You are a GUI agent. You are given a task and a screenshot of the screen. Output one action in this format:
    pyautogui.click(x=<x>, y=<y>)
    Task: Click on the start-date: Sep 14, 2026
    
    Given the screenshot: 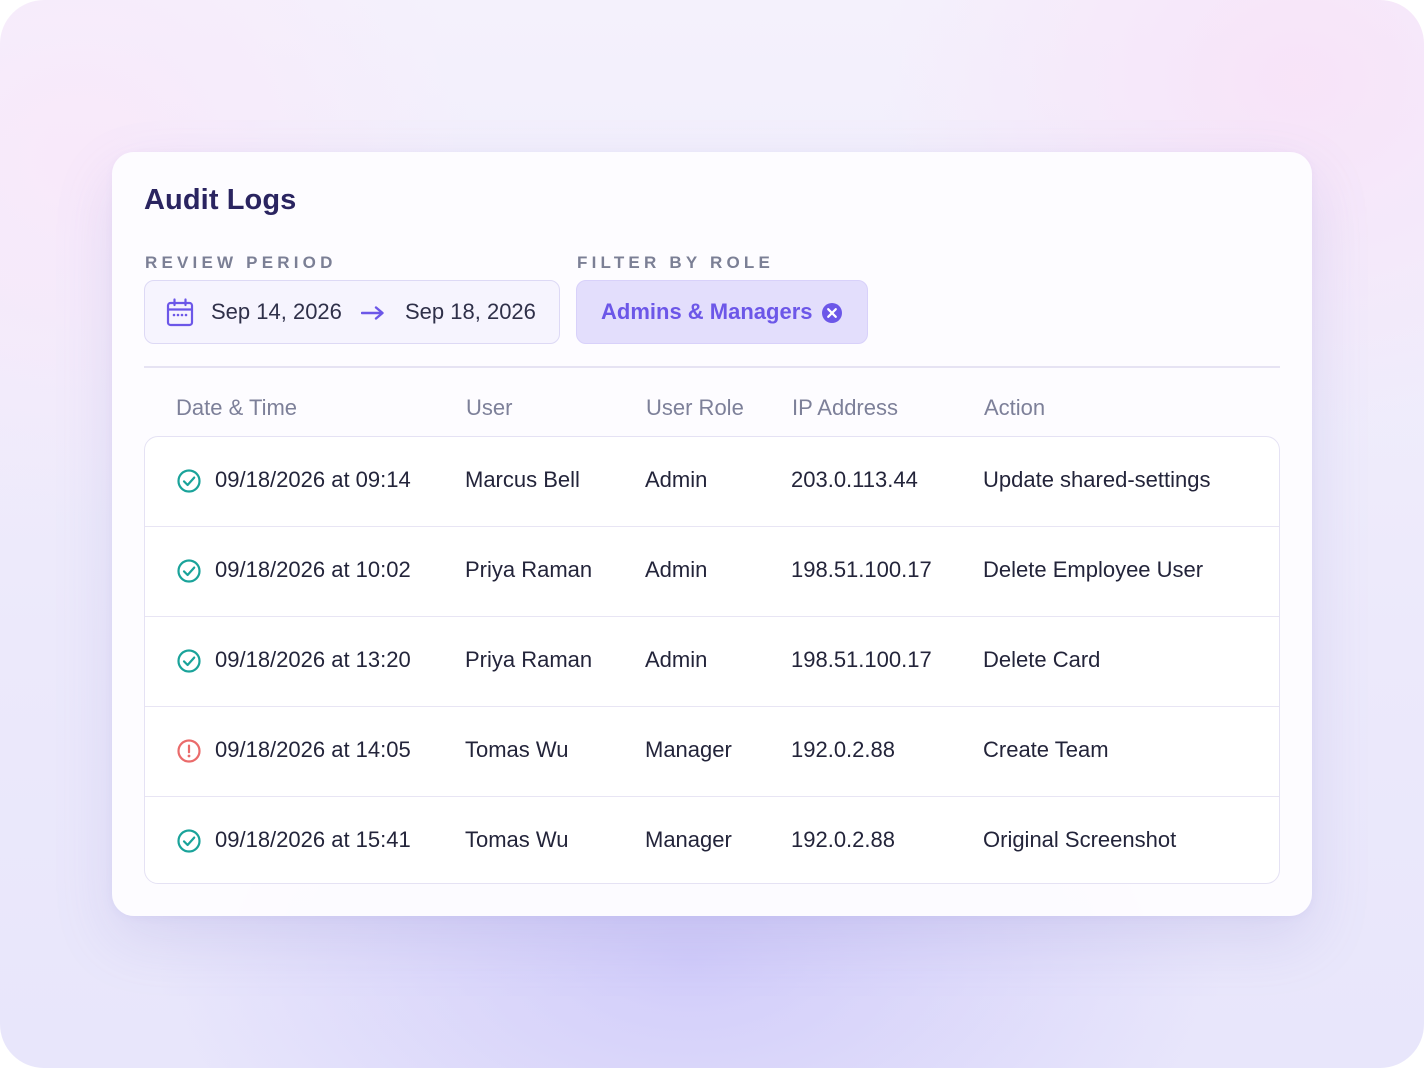 What is the action you would take?
    pyautogui.click(x=276, y=312)
    